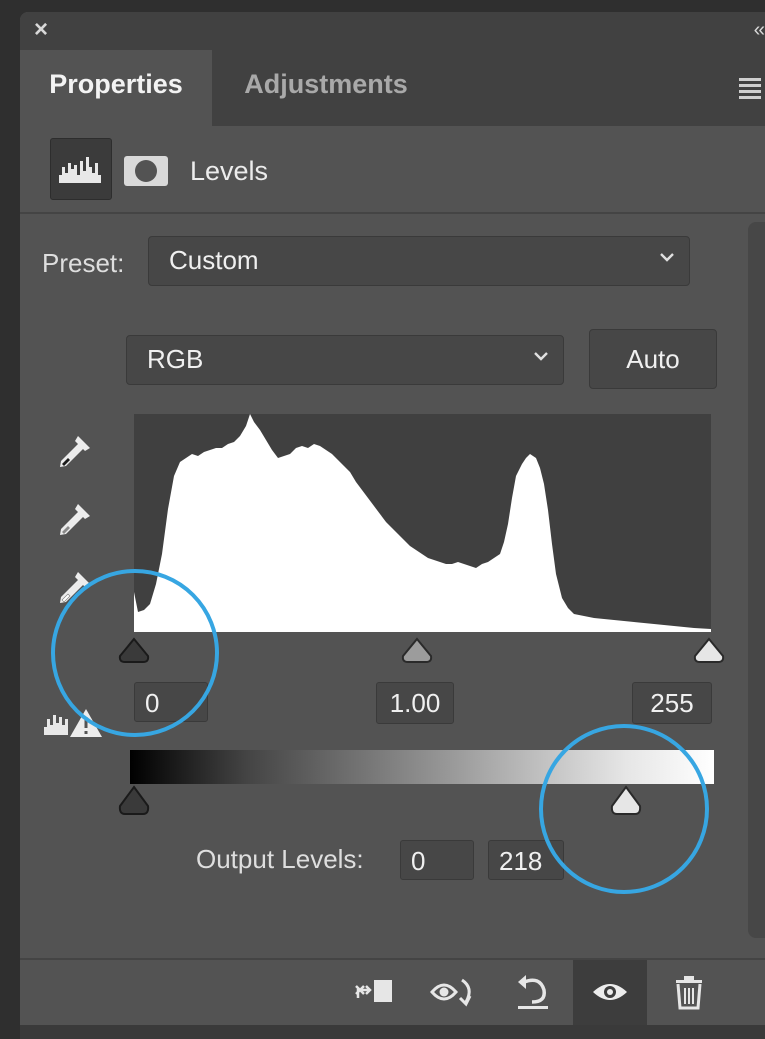 This screenshot has width=765, height=1039. What do you see at coordinates (83, 263) in the screenshot?
I see `preset-label: Preset:` at bounding box center [83, 263].